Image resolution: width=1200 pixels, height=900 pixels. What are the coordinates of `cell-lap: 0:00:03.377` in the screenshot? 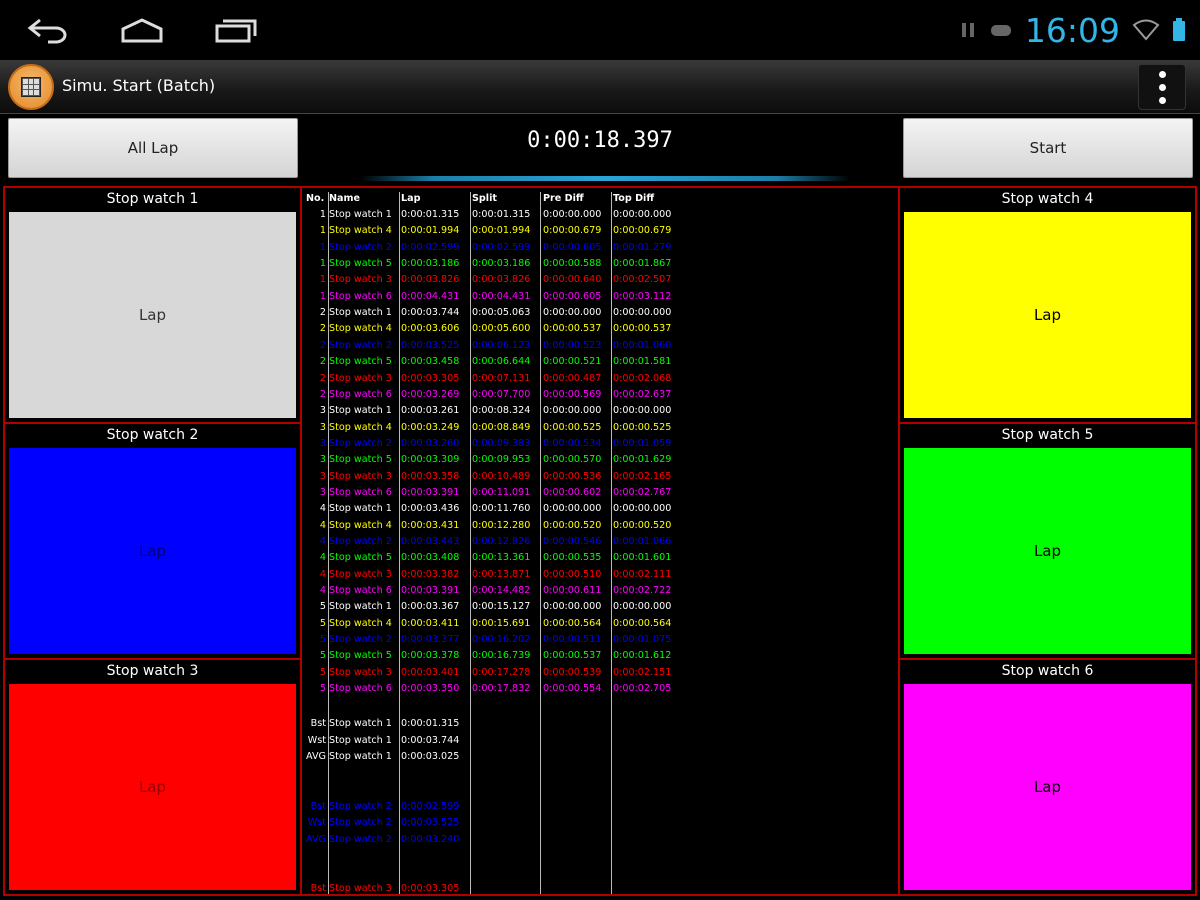 It's located at (430, 640).